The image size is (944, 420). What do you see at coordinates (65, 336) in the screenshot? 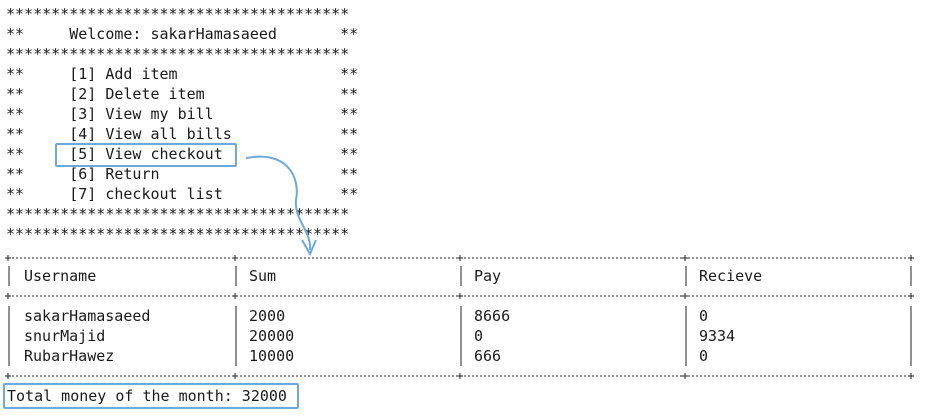
I see `cell-username: snurMajid` at bounding box center [65, 336].